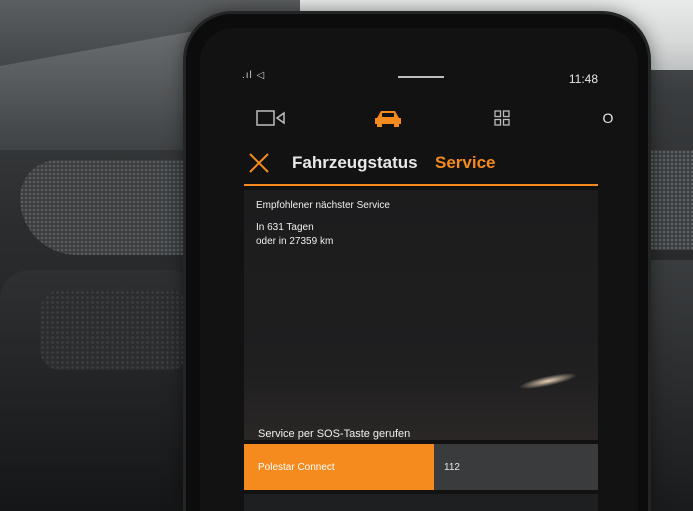 This screenshot has height=511, width=693. What do you see at coordinates (295, 241) in the screenshot?
I see `service-distance: oder in 27359 km` at bounding box center [295, 241].